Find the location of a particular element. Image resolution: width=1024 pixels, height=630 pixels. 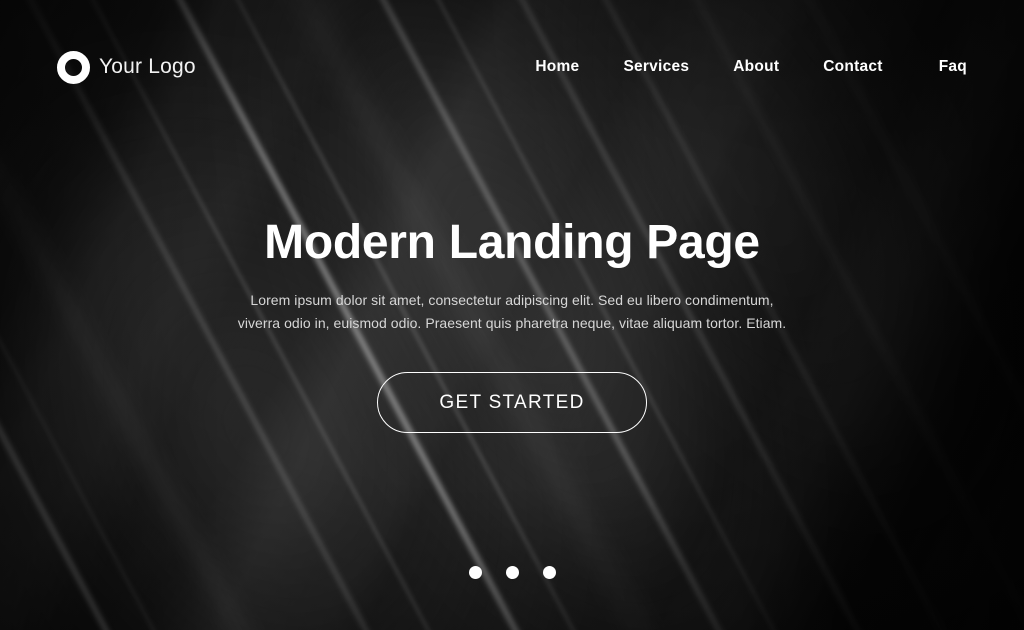

main-navigation: Home Services About Contact Faq is located at coordinates (751, 67).